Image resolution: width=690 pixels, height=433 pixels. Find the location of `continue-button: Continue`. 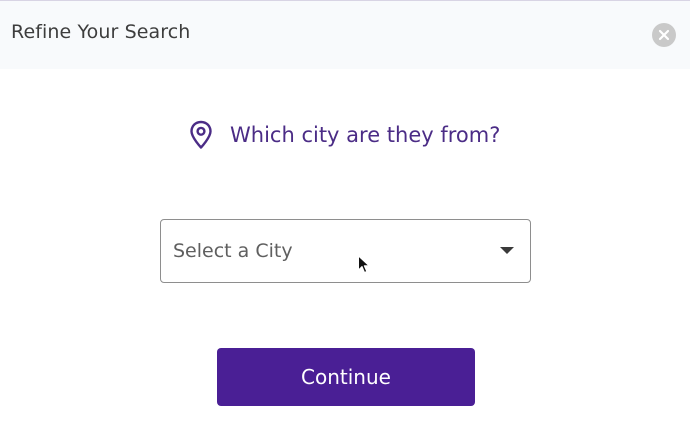

continue-button: Continue is located at coordinates (346, 377).